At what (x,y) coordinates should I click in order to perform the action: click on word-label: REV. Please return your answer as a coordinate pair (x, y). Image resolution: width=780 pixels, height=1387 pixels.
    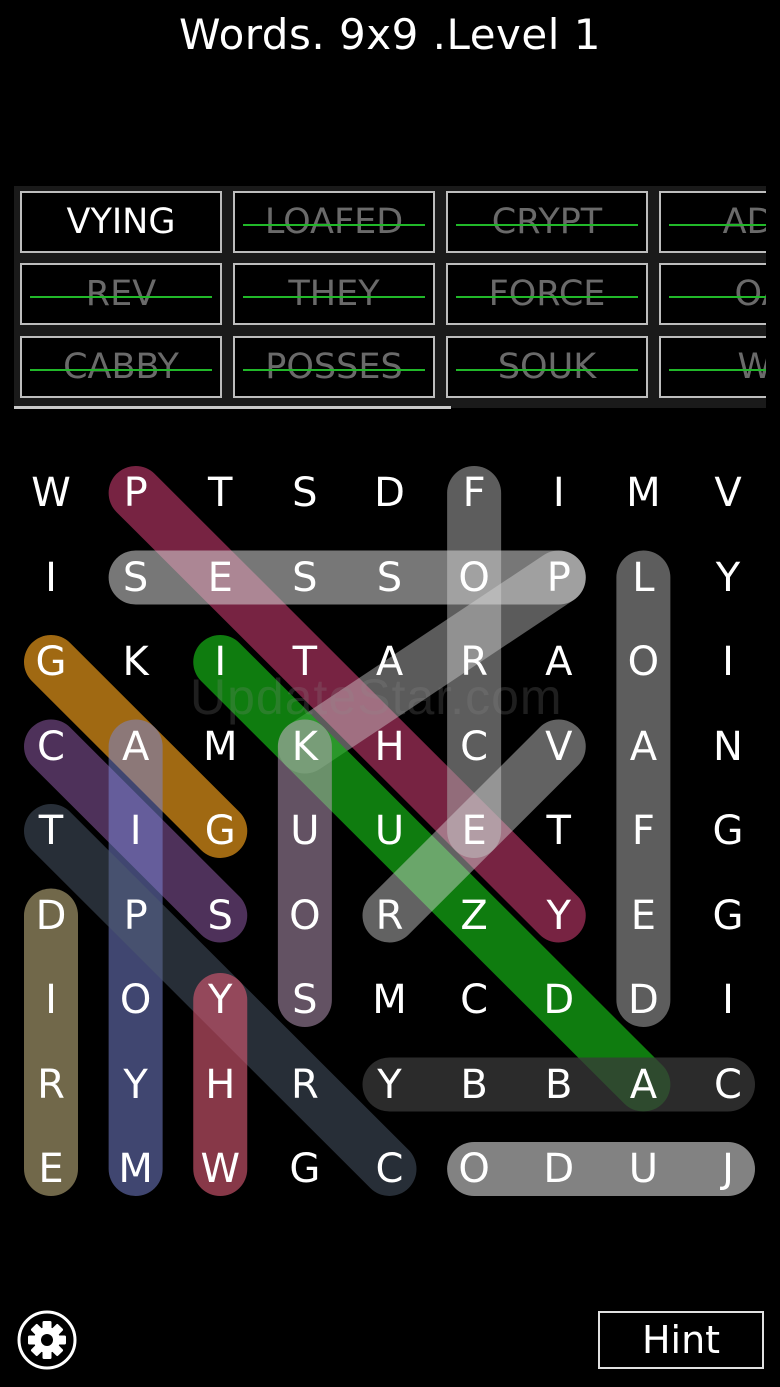
    Looking at the image, I should click on (121, 294).